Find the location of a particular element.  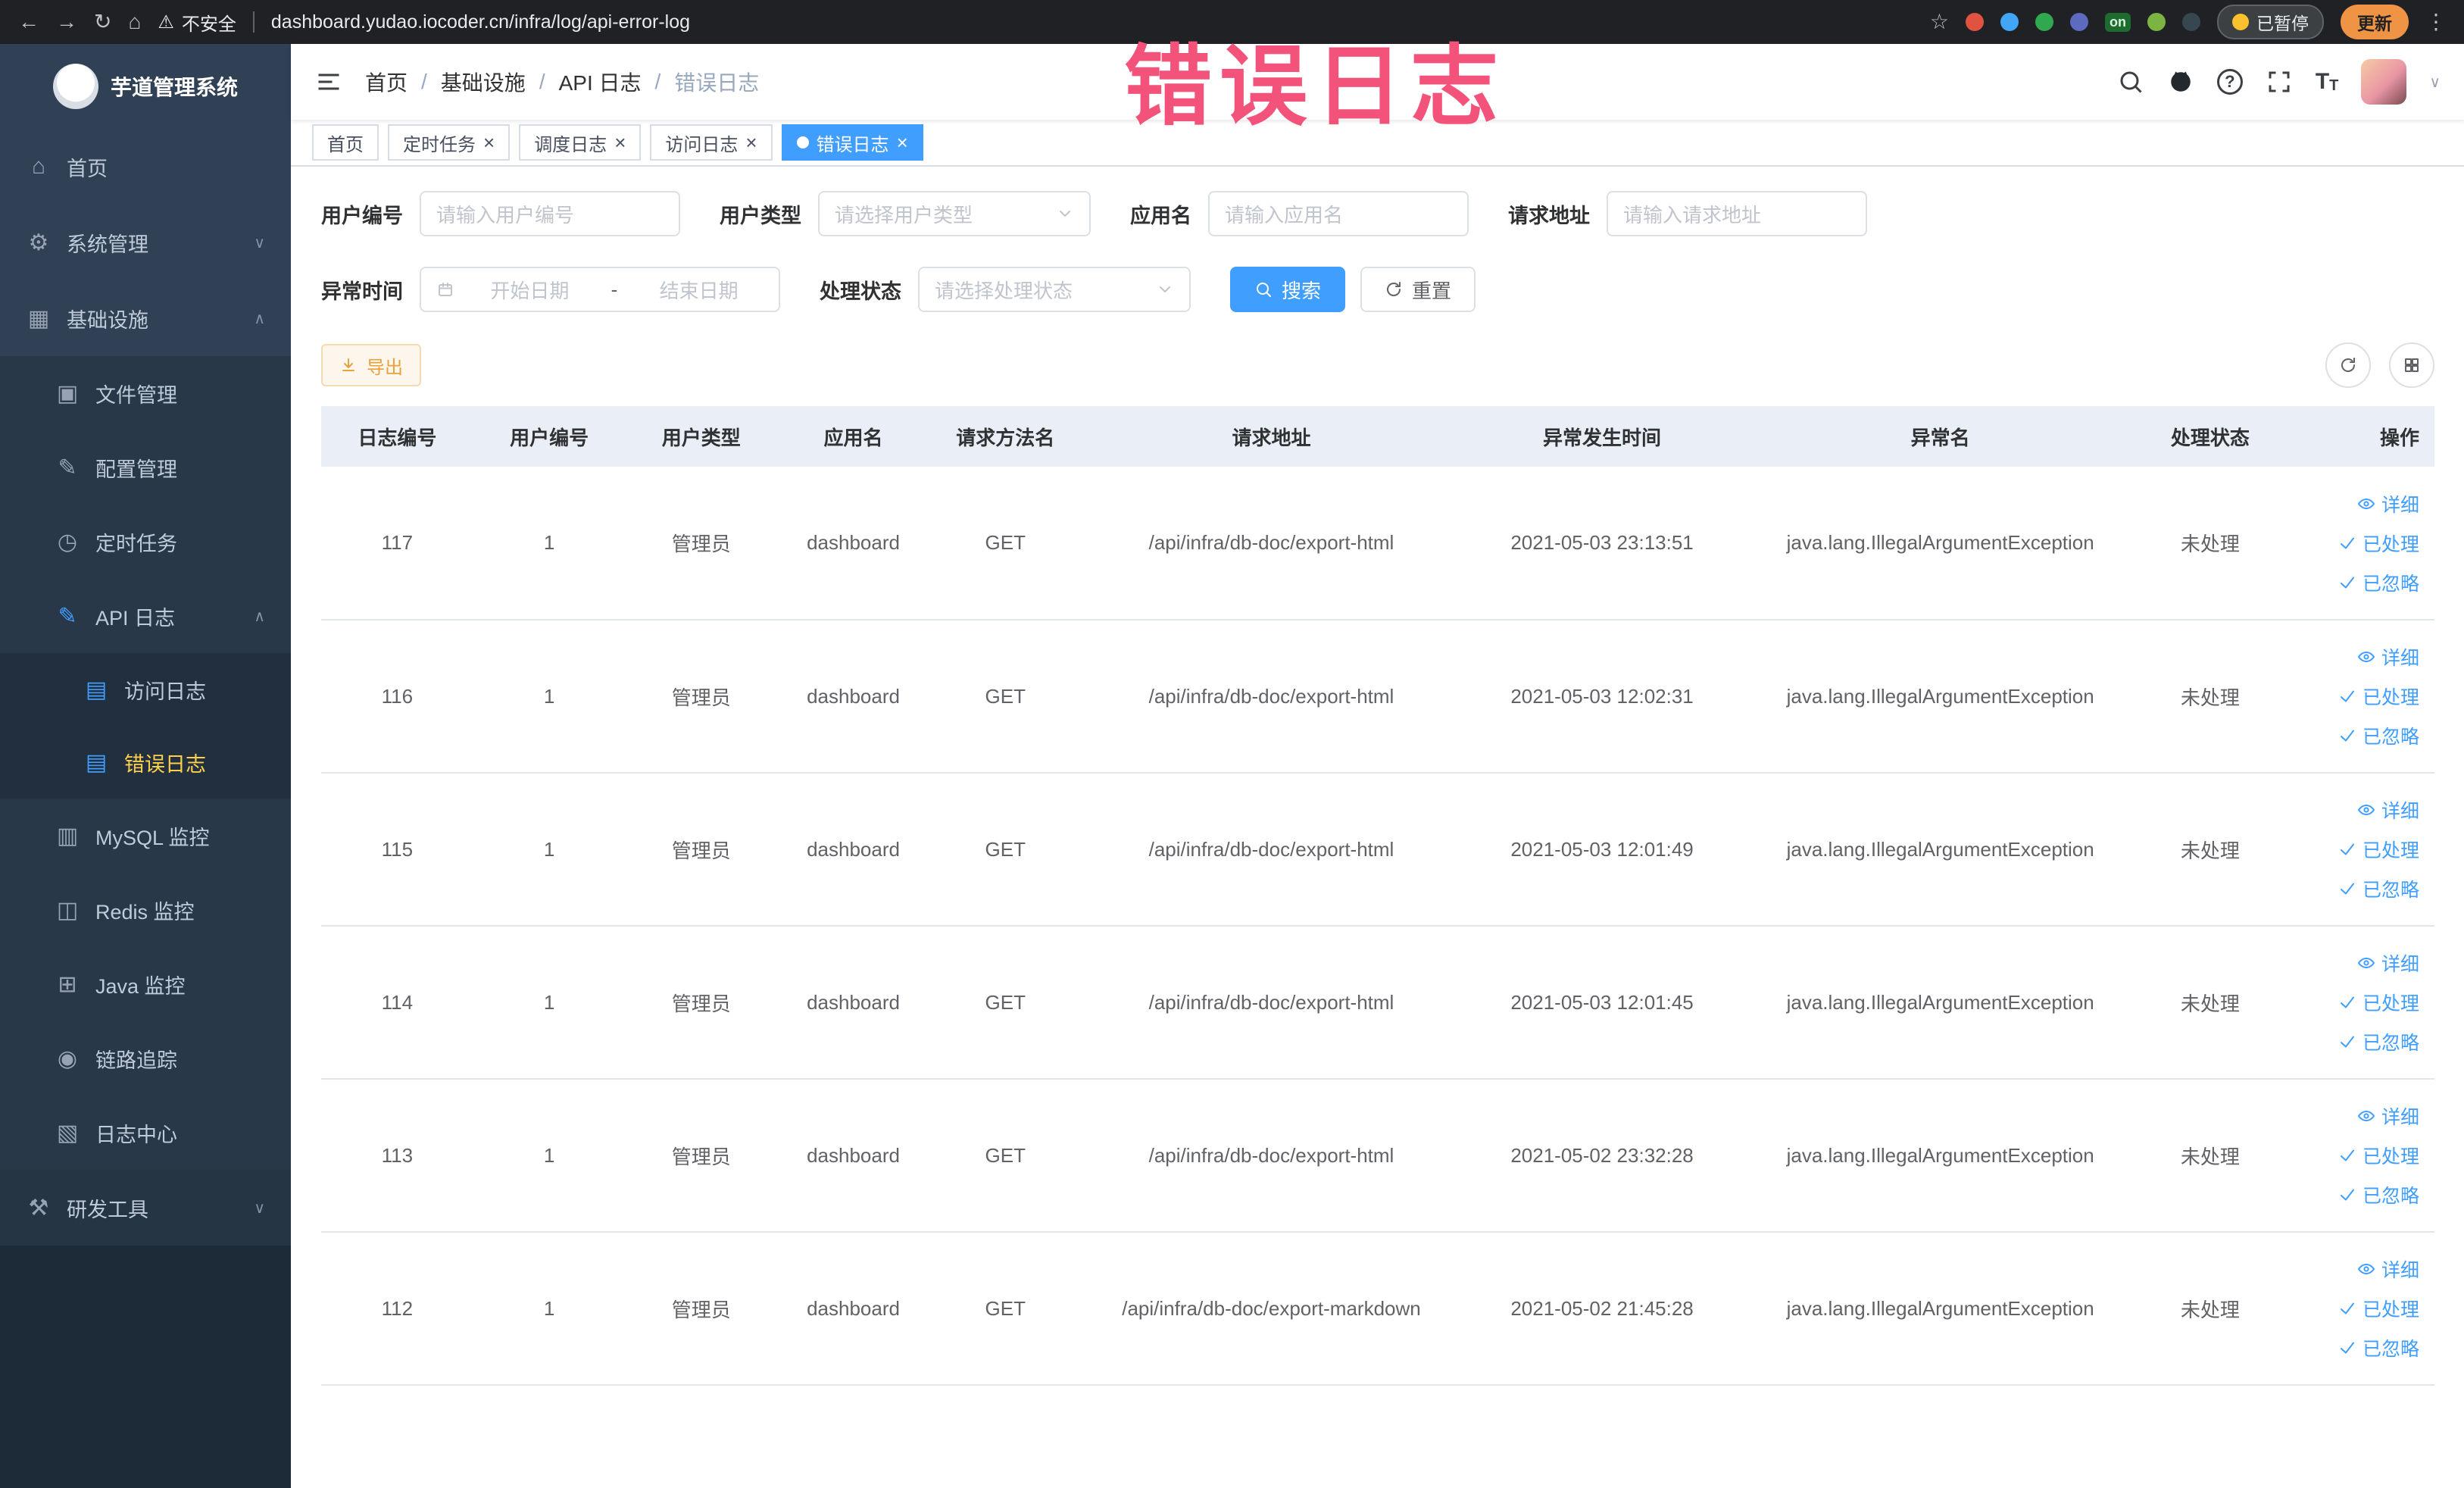

col-user-type: 用户类型 is located at coordinates (701, 436).